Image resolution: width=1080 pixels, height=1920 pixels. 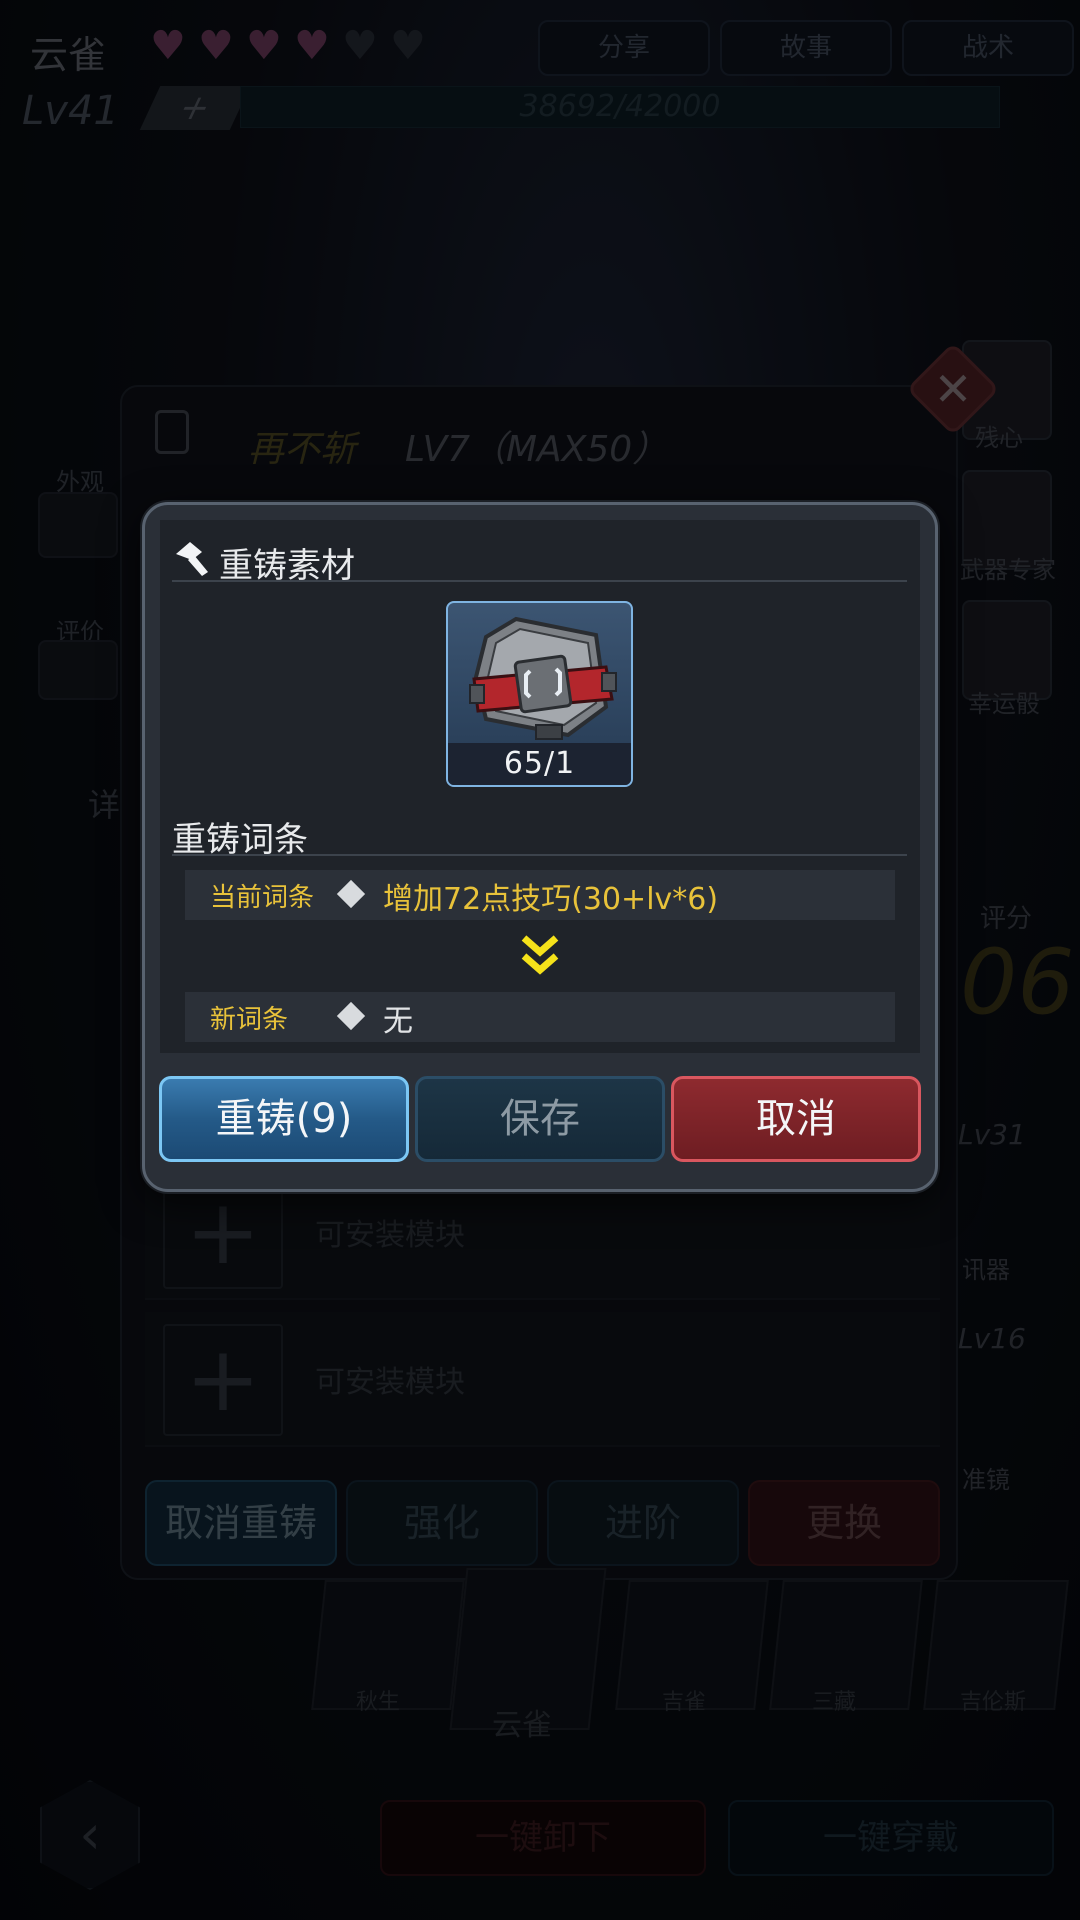 I want to click on material-section-title: 重铸素材, so click(x=287, y=566).